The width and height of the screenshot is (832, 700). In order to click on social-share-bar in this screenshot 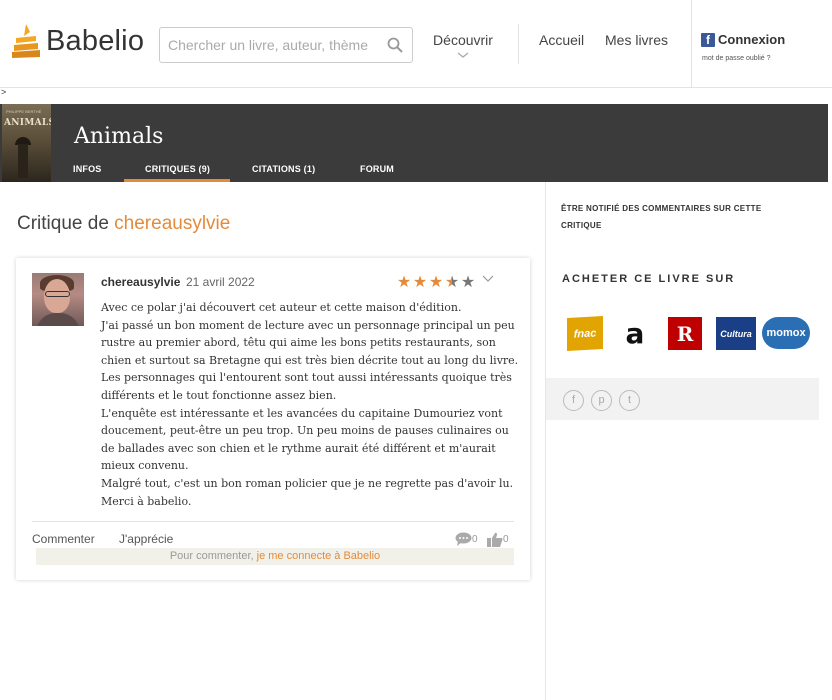, I will do `click(682, 399)`.